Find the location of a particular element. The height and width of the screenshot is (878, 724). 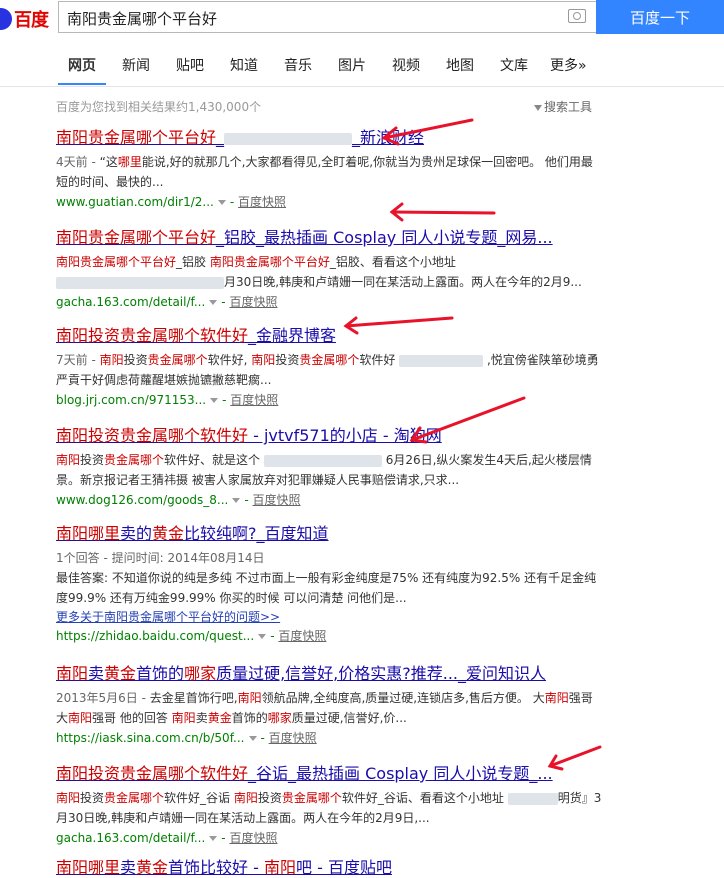

result-title: 南阳贵金属哪个平台好_ _新浪财经 is located at coordinates (329, 138).